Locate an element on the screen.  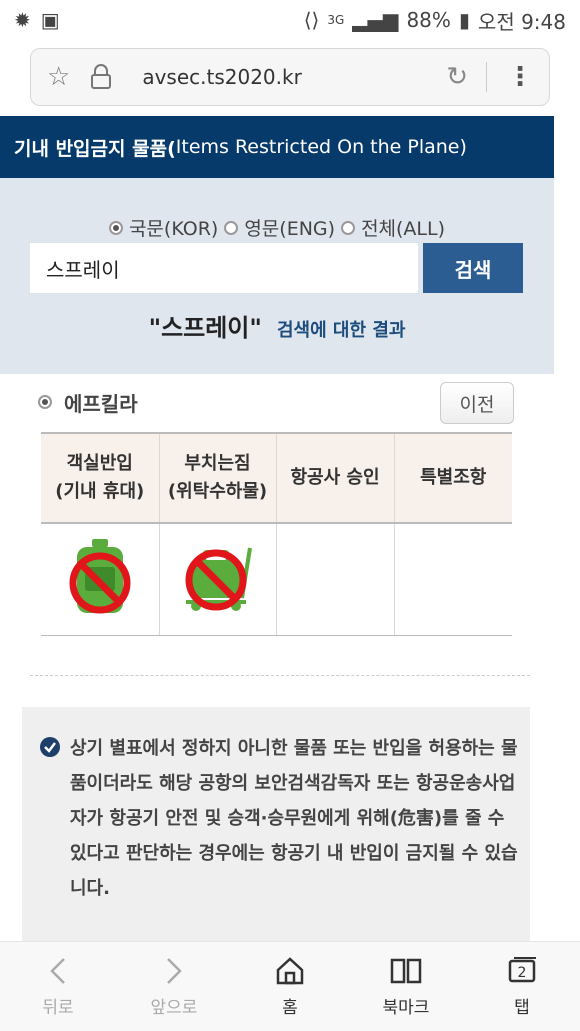
header-checked: 부치는짐 (위탁수하물) is located at coordinates (217, 478).